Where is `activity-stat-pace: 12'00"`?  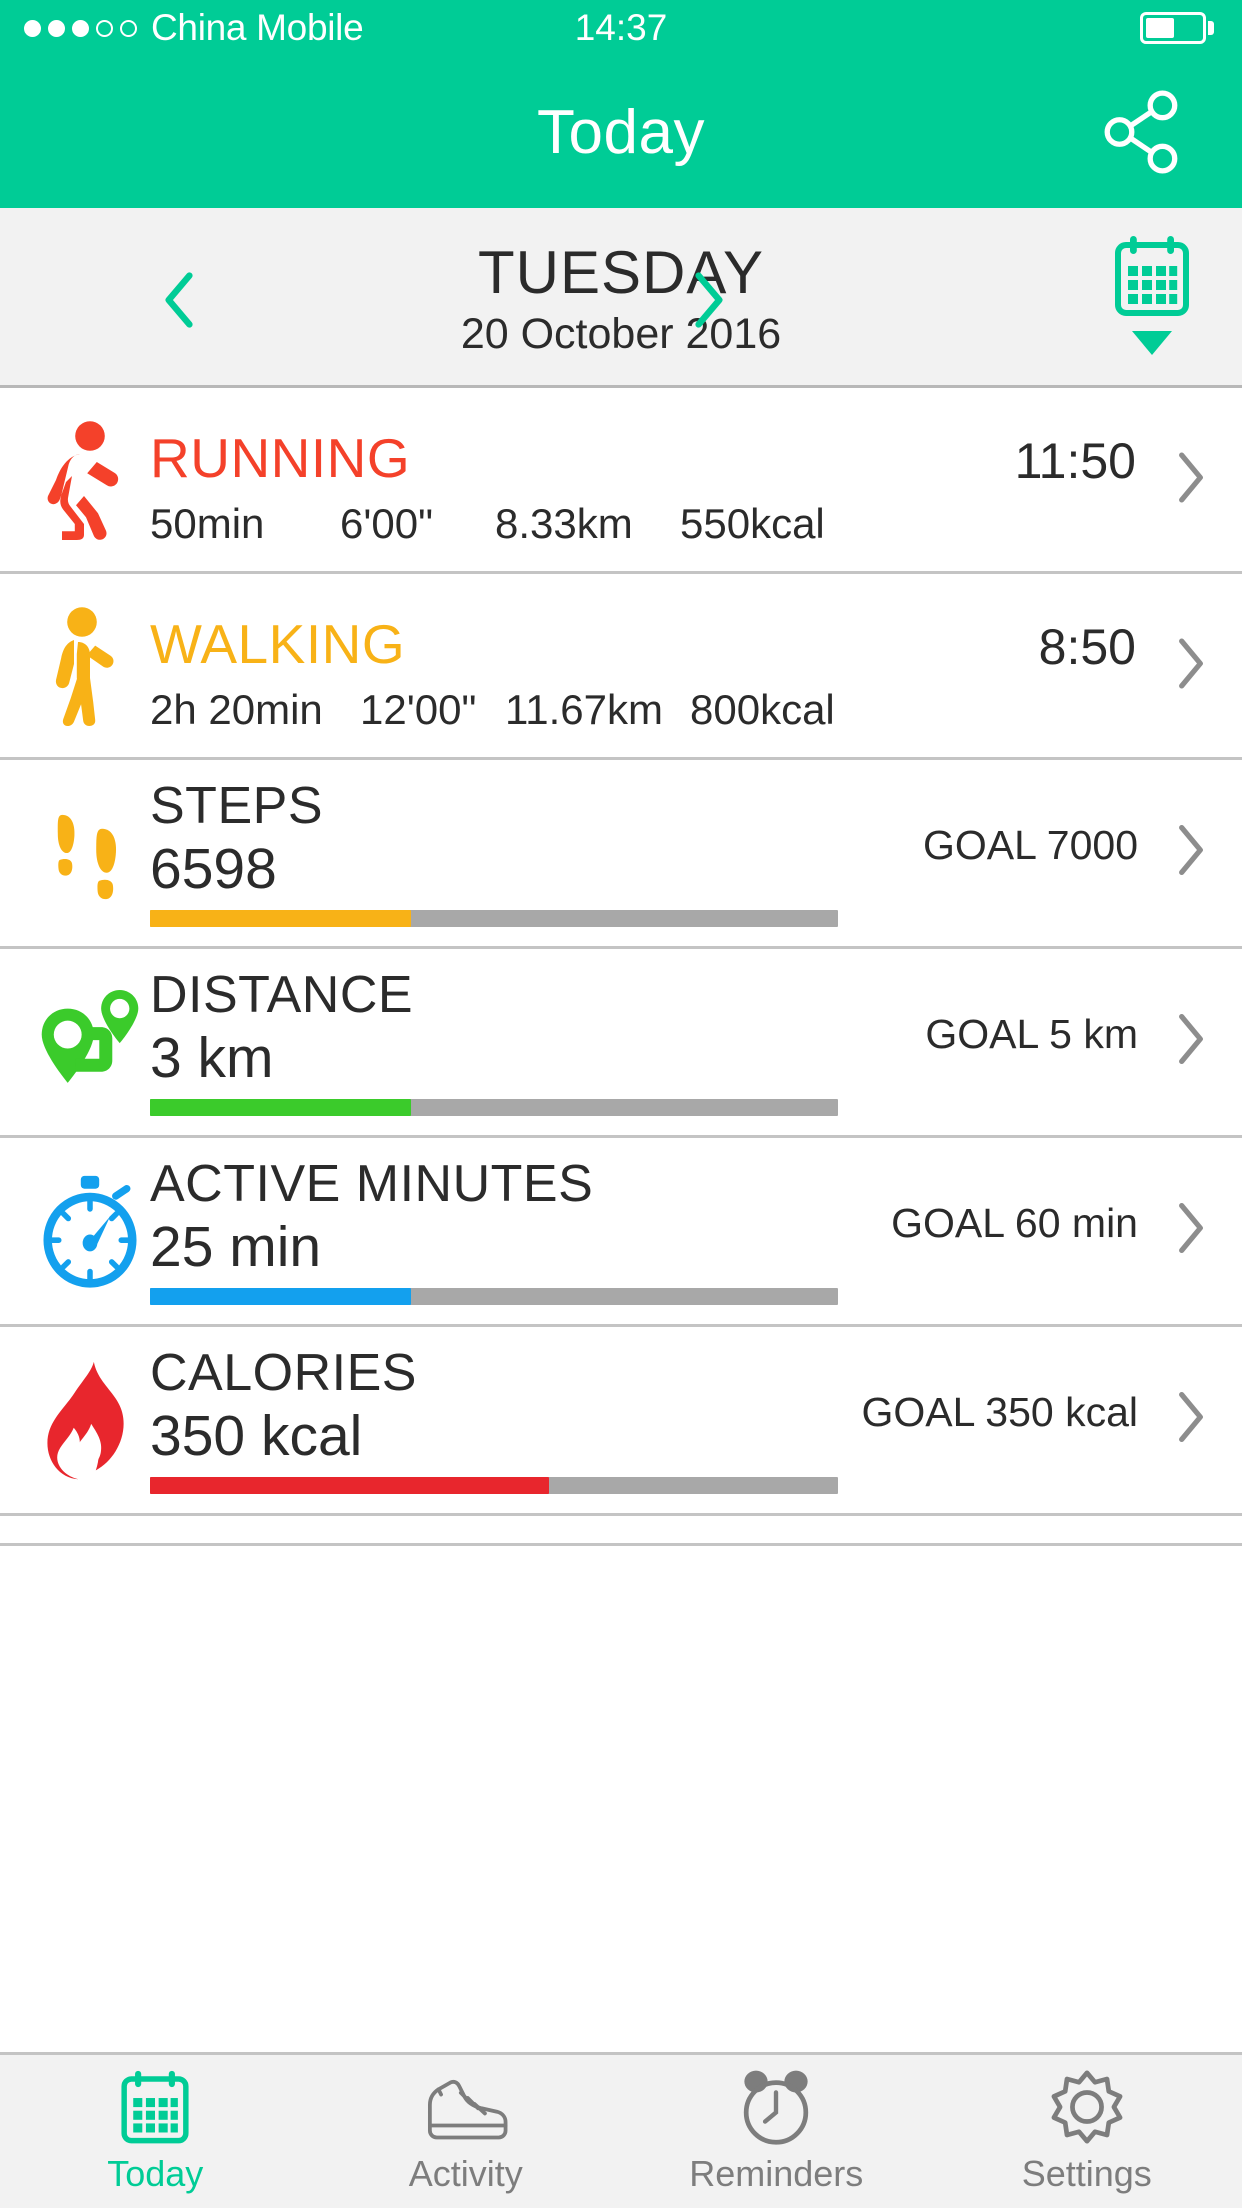
activity-stat-pace: 12'00" is located at coordinates (418, 709).